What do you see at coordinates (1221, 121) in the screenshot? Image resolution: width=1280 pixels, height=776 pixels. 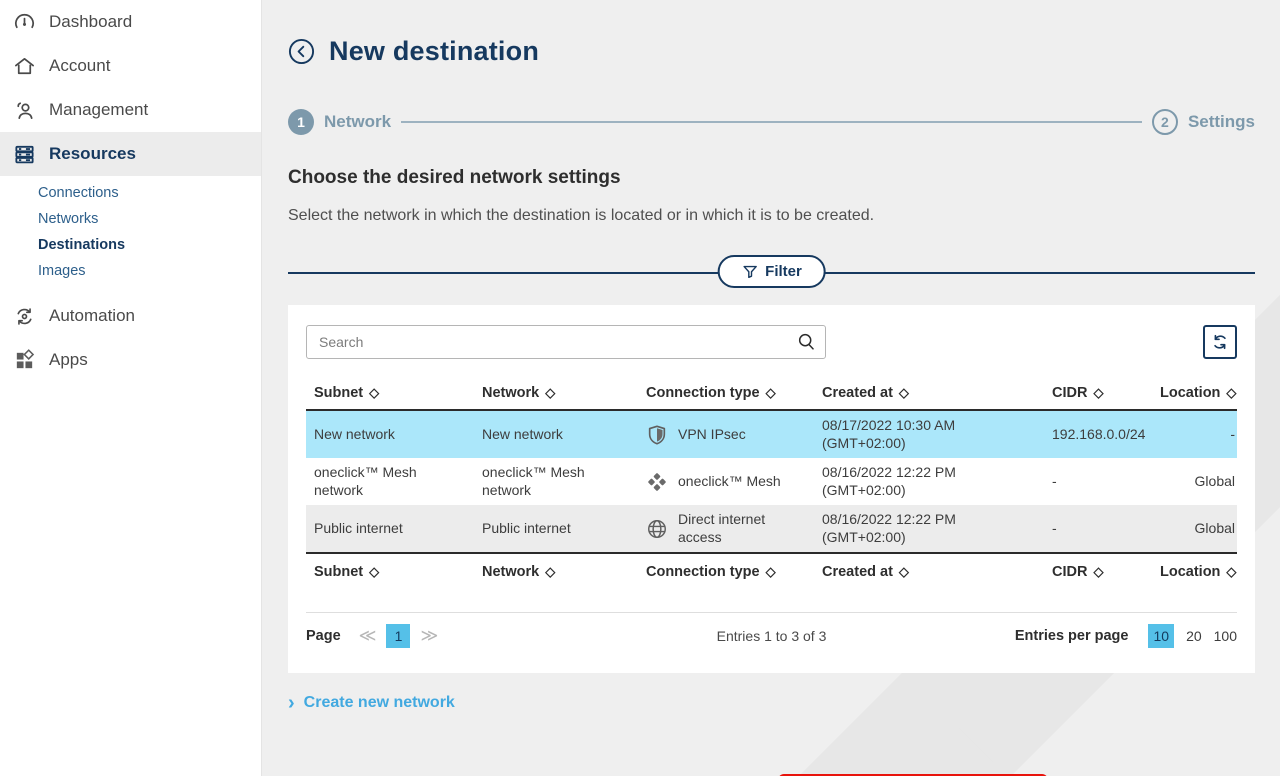 I see `step-2-label: Settings` at bounding box center [1221, 121].